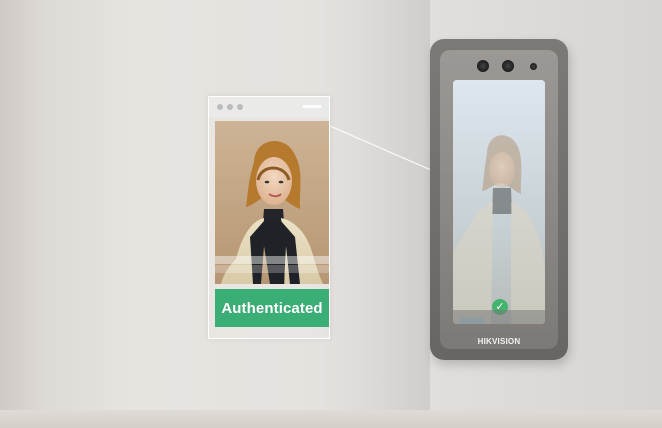 This screenshot has width=662, height=428. I want to click on floor-band, so click(331, 419).